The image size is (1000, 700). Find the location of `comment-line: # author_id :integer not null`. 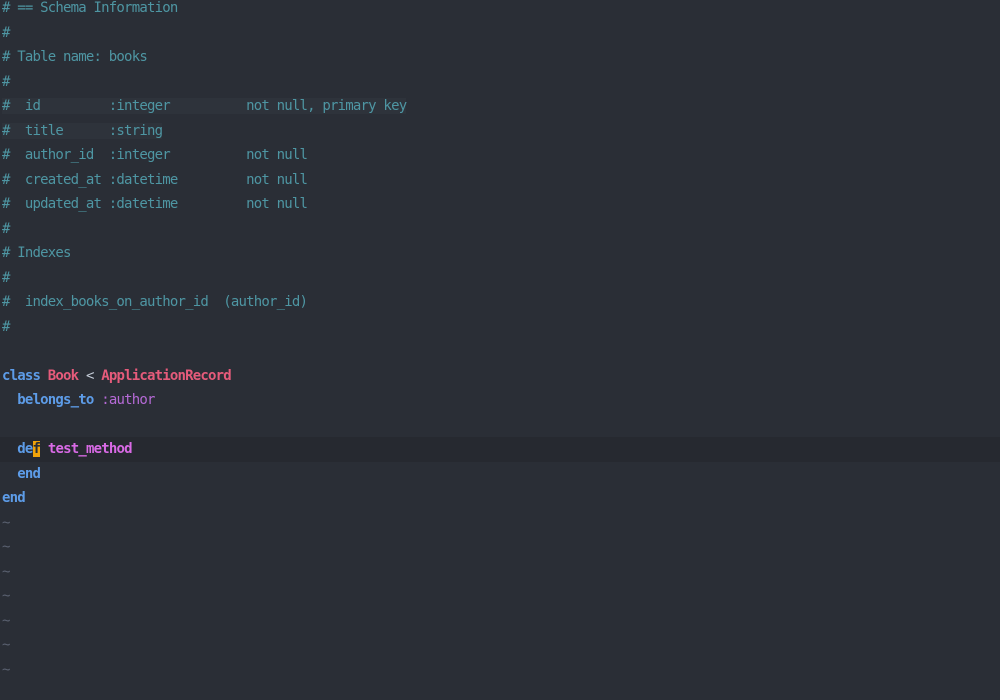

comment-line: # author_id :integer not null is located at coordinates (155, 155).